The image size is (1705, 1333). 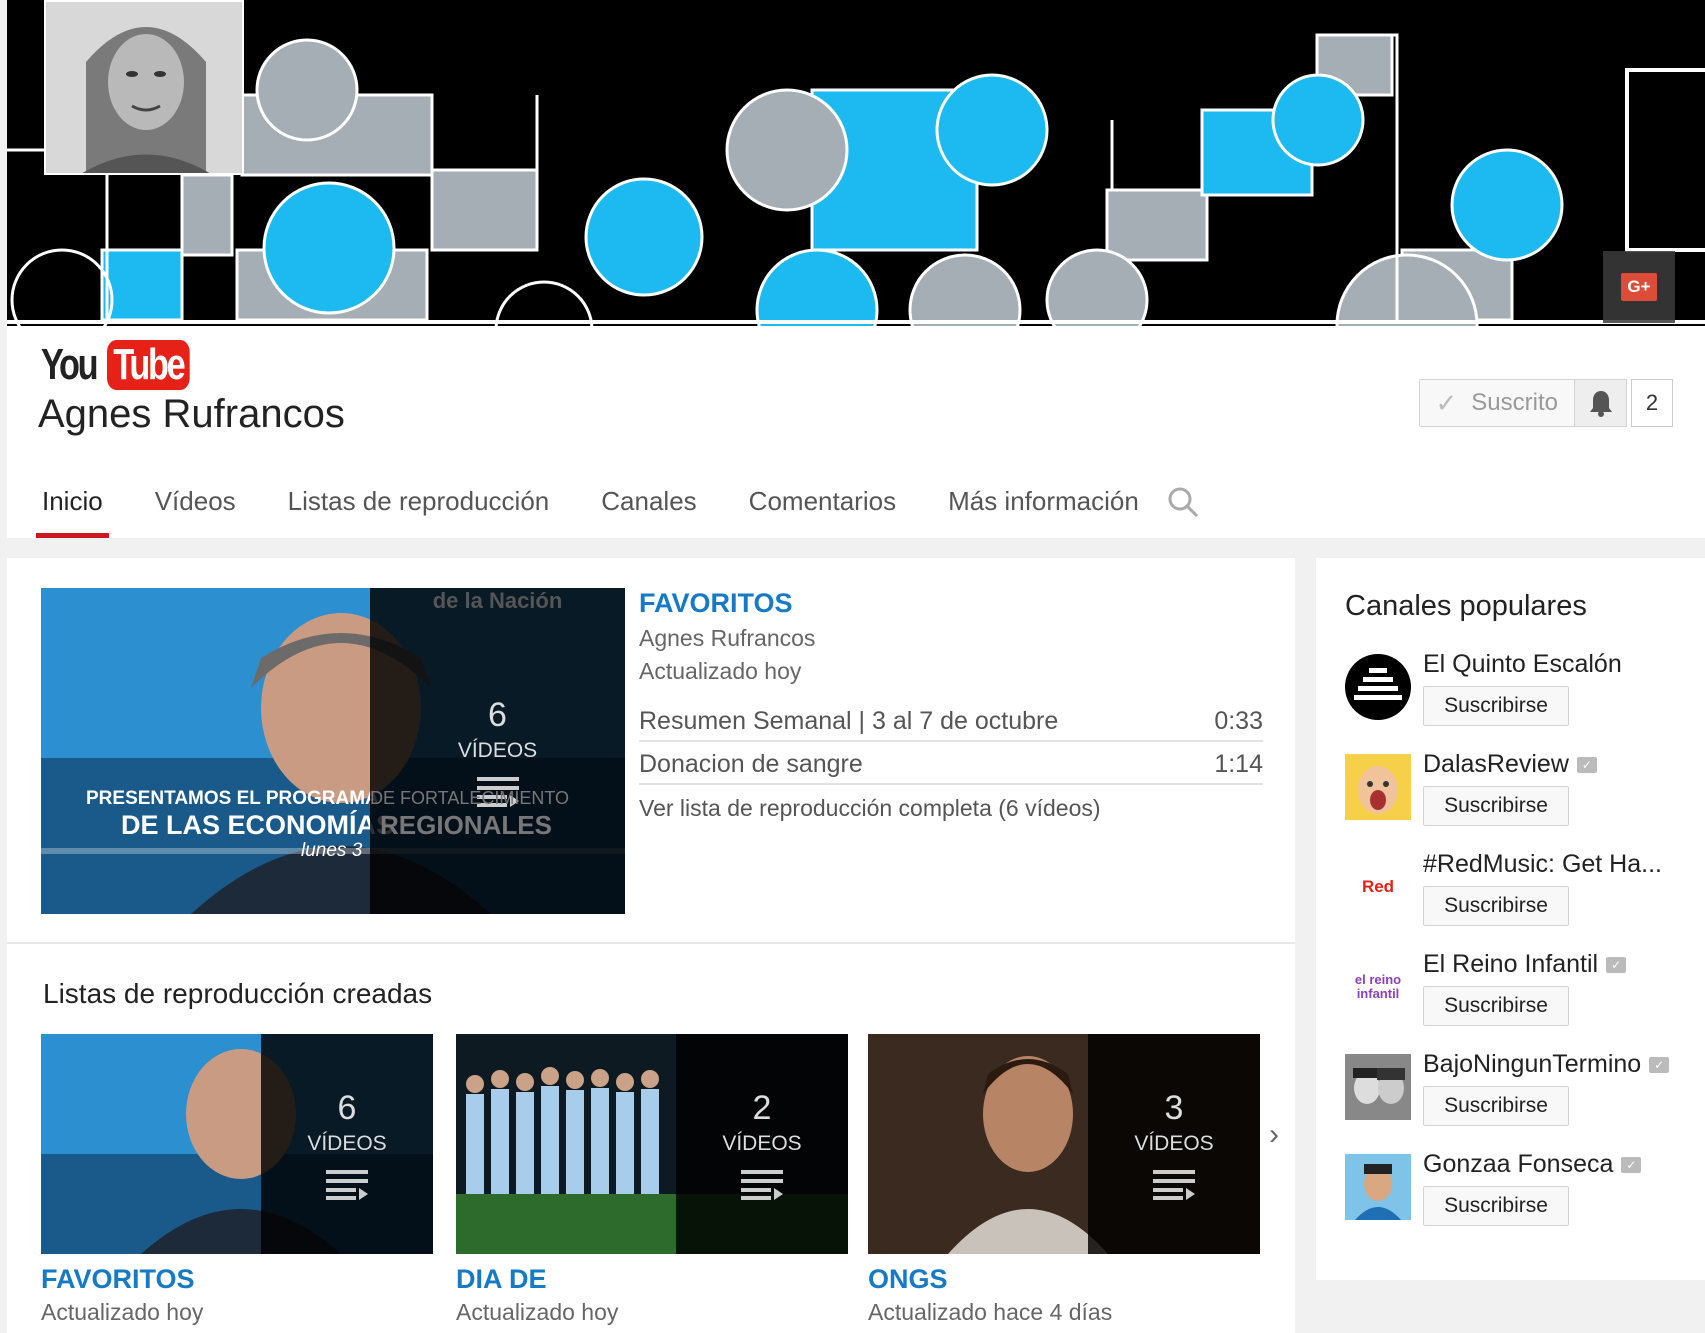 I want to click on google-plus-link: G+, so click(x=1639, y=287).